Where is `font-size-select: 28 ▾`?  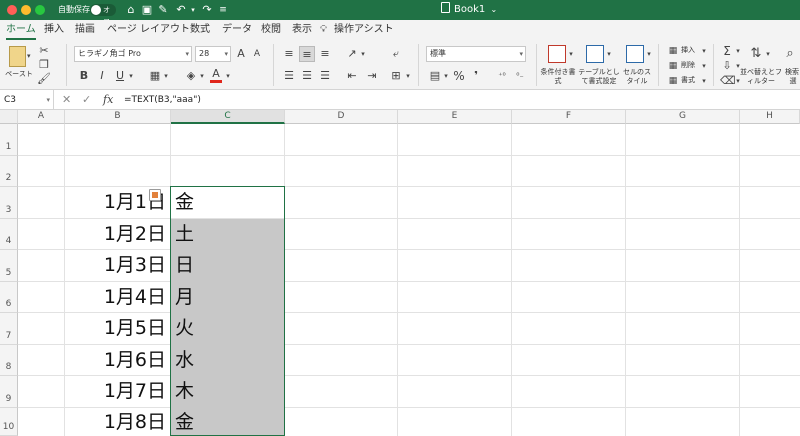
font-size-select: 28 ▾ is located at coordinates (213, 54).